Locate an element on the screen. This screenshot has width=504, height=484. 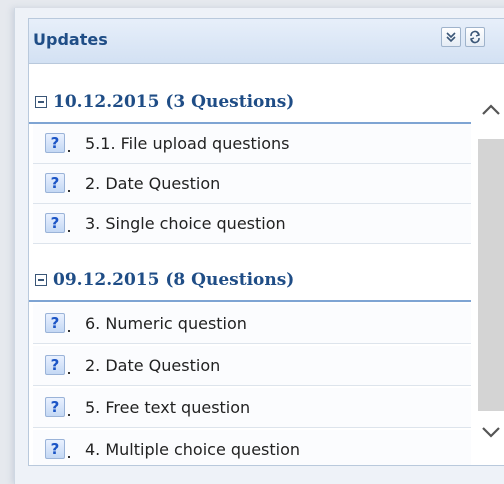
vertical-scrollbar is located at coordinates (489, 264).